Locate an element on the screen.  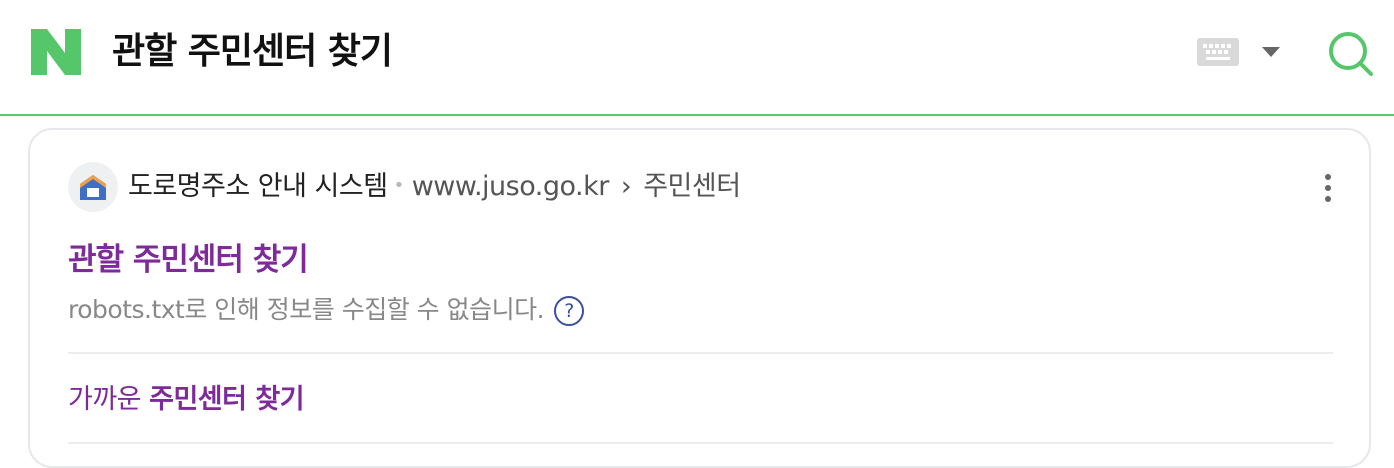
keyboard-icon is located at coordinates (1218, 52).